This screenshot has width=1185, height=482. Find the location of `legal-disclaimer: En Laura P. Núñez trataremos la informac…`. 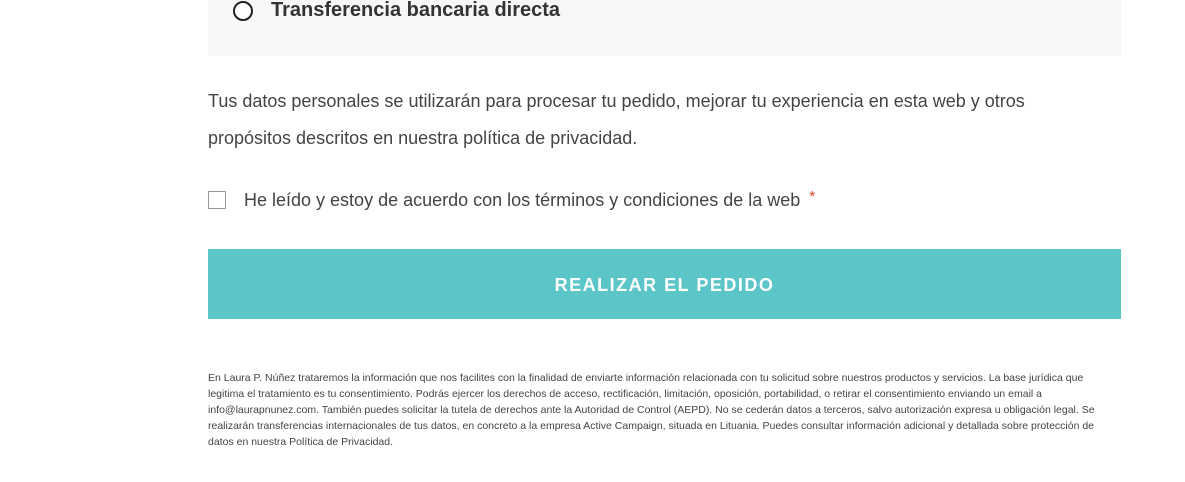

legal-disclaimer: En Laura P. Núñez trataremos la informac… is located at coordinates (651, 410).